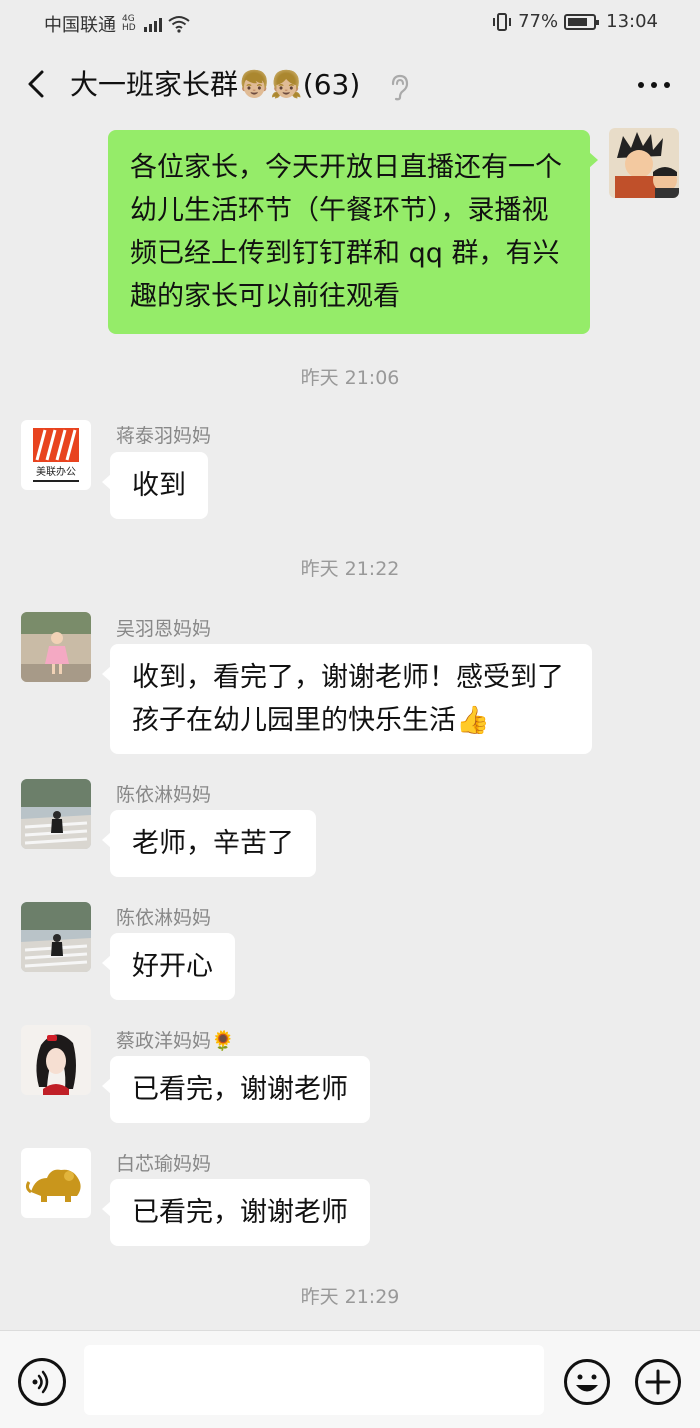 The image size is (700, 1428). Describe the element at coordinates (314, 1380) in the screenshot. I see `message-input` at that location.